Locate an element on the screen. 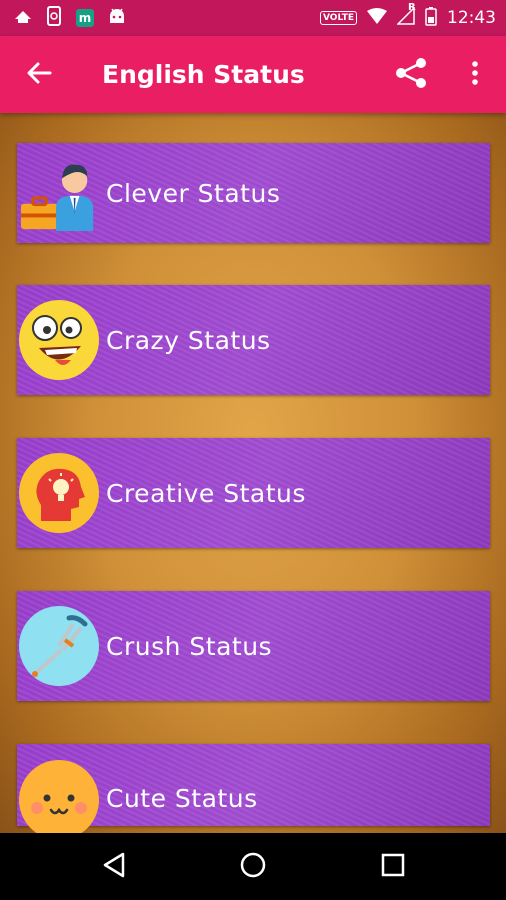 The height and width of the screenshot is (900, 506). nav-recents-button is located at coordinates (393, 867).